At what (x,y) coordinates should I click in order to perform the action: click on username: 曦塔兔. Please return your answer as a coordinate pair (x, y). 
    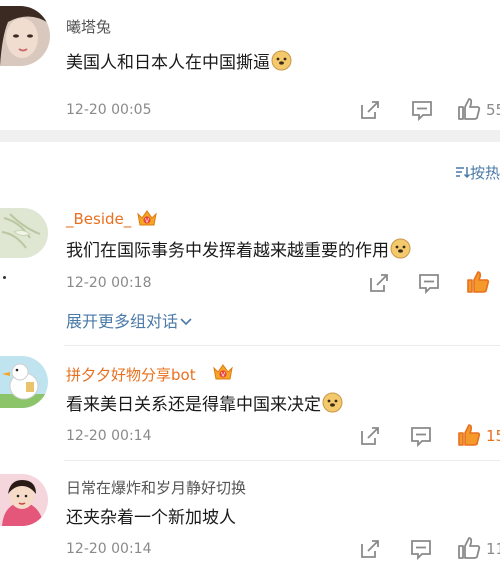
    Looking at the image, I should click on (88, 26).